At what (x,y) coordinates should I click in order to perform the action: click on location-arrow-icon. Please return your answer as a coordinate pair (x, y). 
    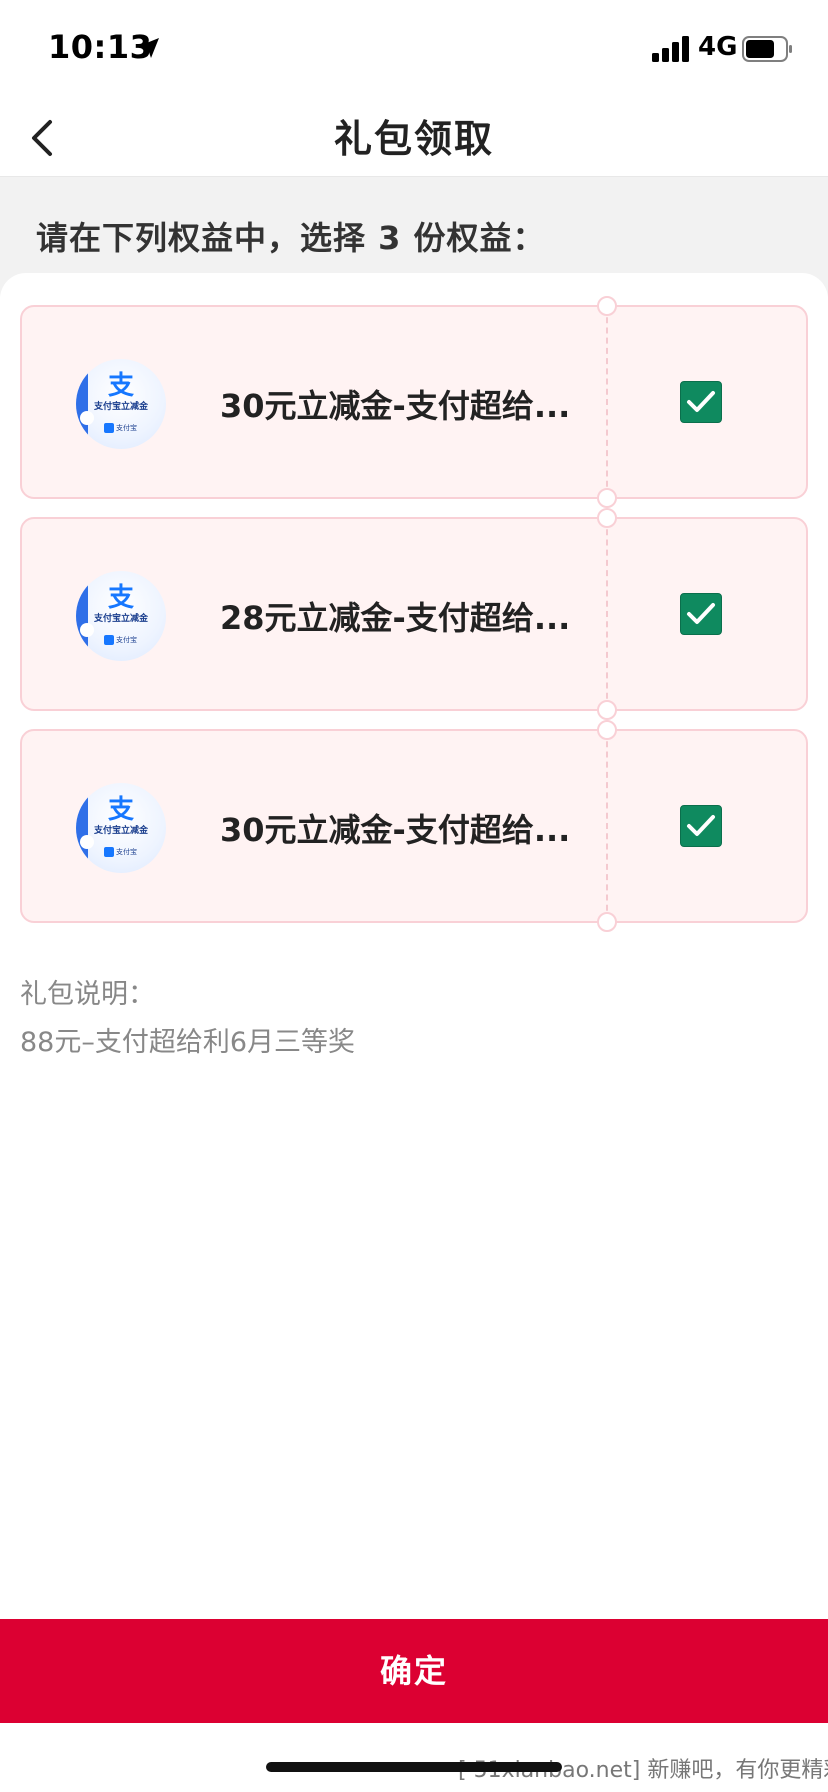
    Looking at the image, I should click on (149, 48).